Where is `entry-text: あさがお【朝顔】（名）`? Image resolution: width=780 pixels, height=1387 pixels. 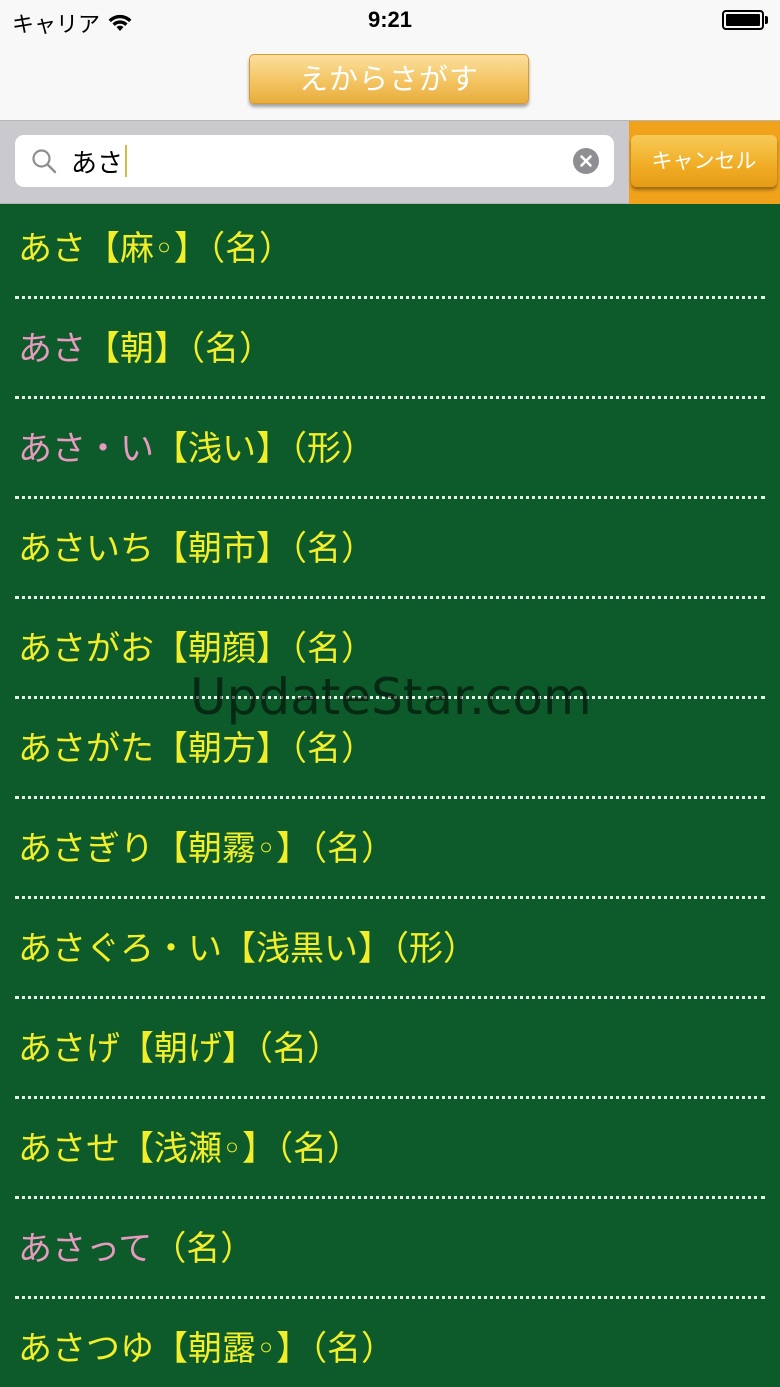 entry-text: あさがお【朝顔】（名） is located at coordinates (196, 649).